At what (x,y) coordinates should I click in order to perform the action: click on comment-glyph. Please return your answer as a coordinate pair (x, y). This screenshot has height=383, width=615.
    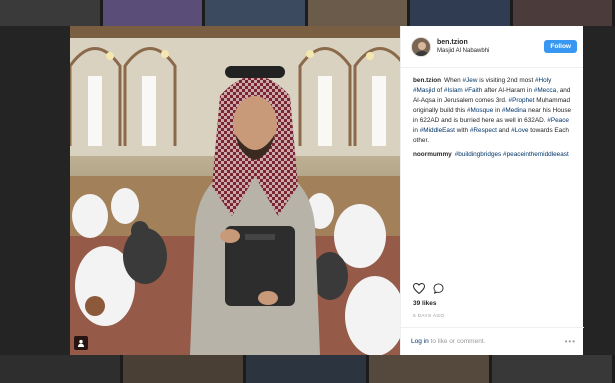
    Looking at the image, I should click on (438, 288).